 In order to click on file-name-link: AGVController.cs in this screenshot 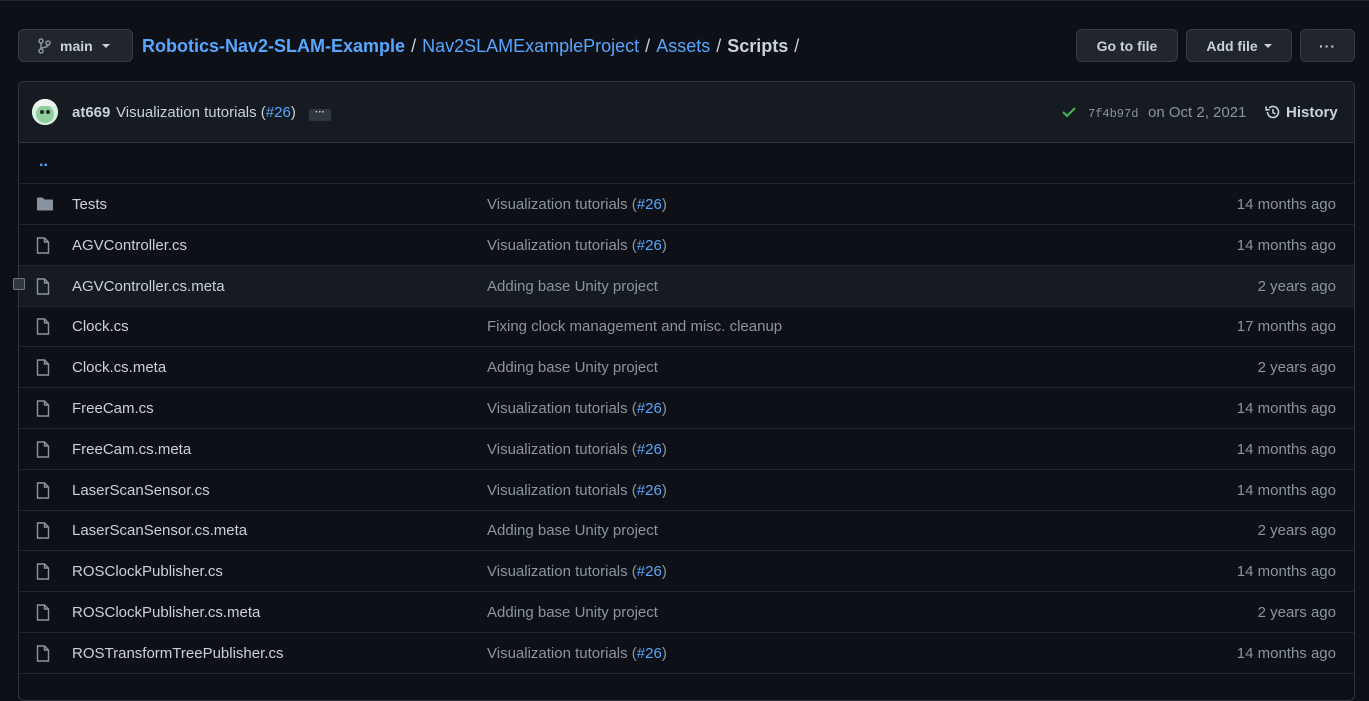, I will do `click(129, 245)`.